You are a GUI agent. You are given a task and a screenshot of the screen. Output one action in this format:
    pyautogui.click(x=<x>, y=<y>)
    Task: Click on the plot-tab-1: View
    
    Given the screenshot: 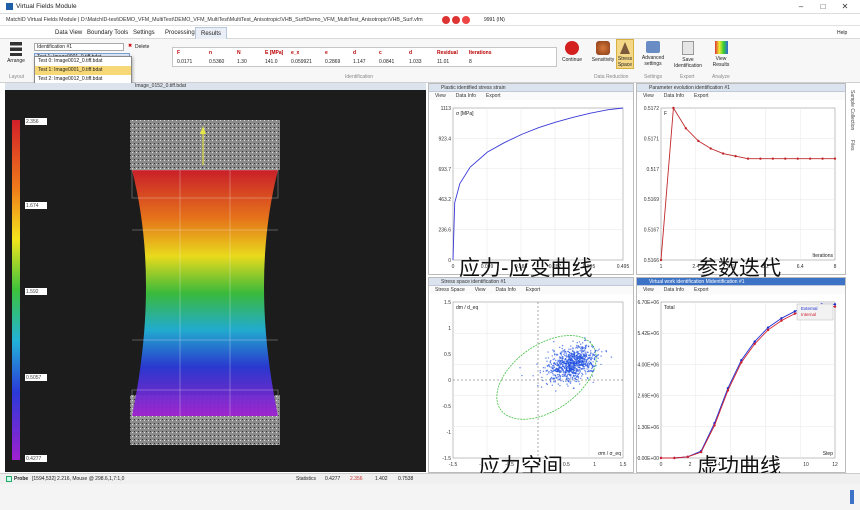 What is the action you would take?
    pyautogui.click(x=480, y=290)
    